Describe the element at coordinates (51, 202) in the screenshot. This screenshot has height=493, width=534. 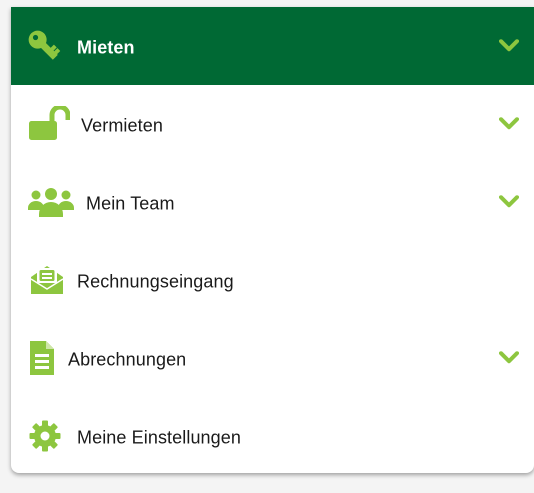
I see `users-icon` at that location.